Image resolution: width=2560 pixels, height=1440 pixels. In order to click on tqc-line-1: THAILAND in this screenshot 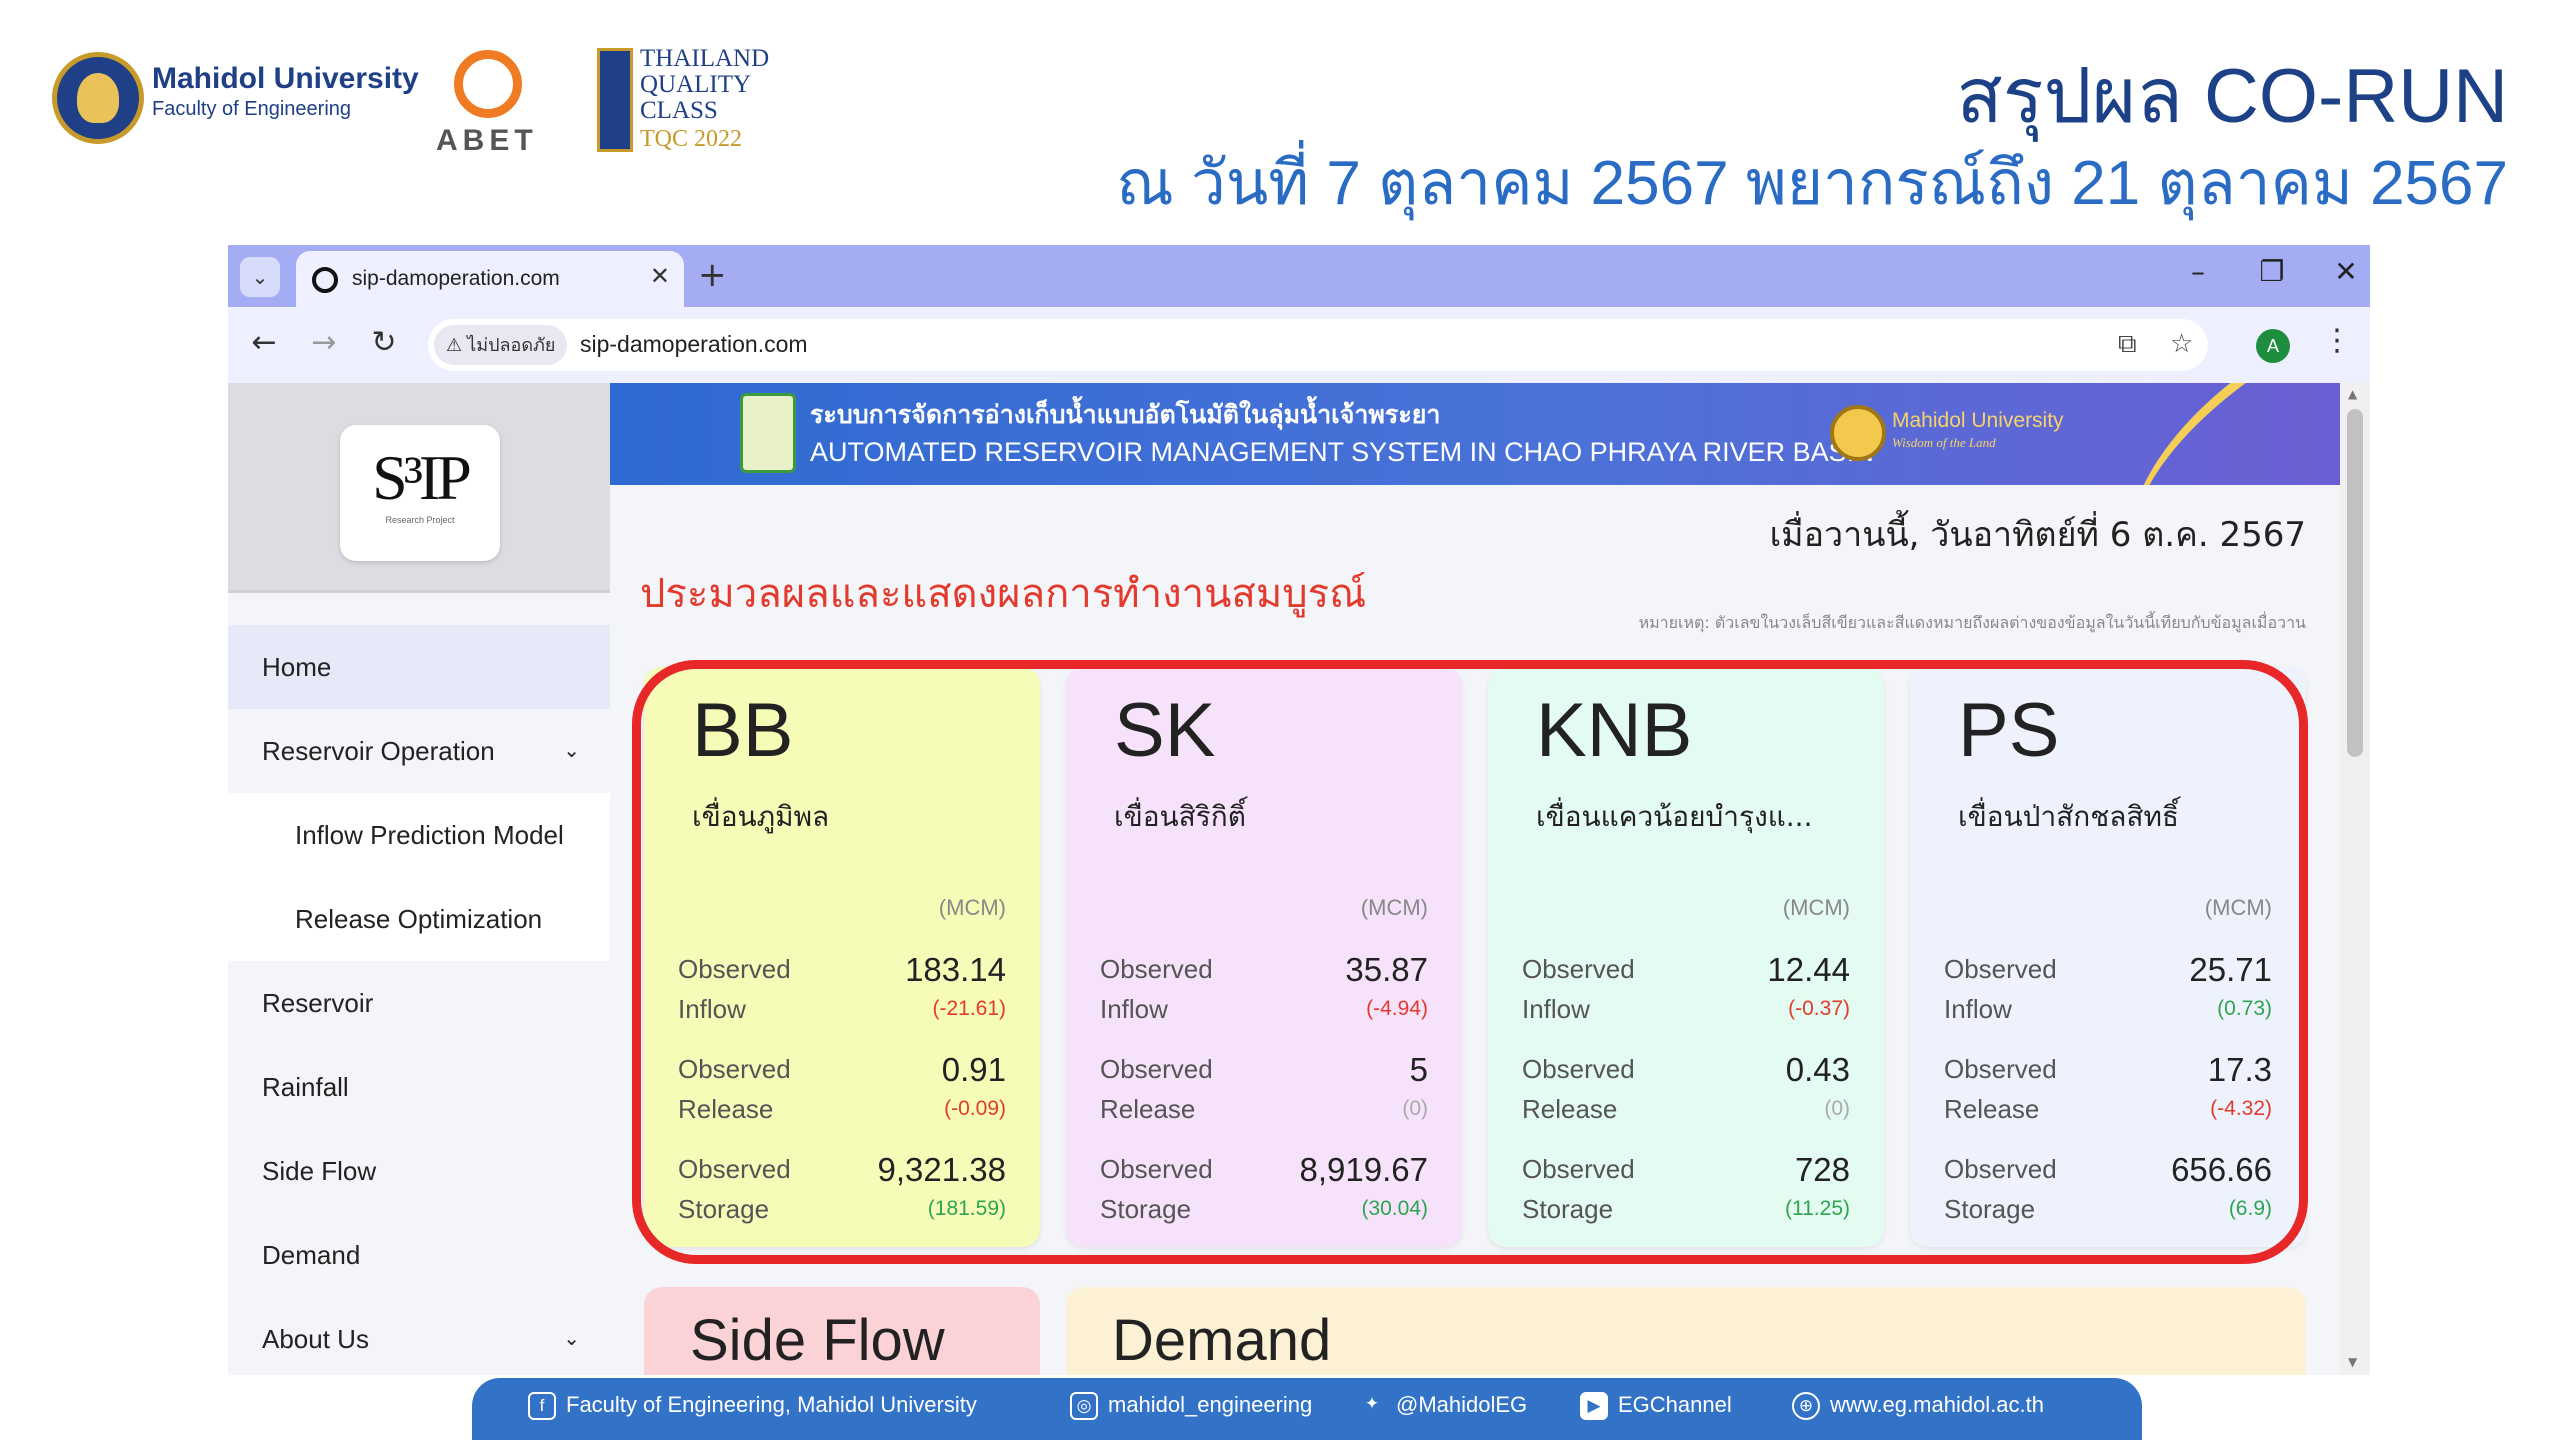, I will do `click(705, 58)`.